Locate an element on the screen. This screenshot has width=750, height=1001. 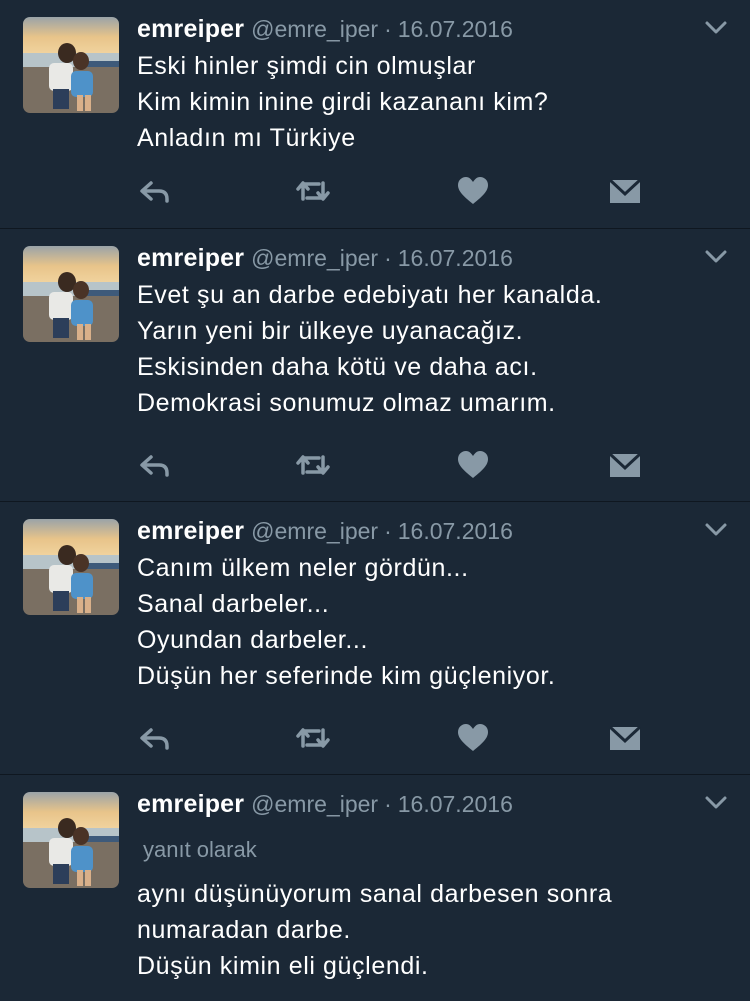
tweet-text-line: Kim kimin inine girdi kazananı kim? is located at coordinates (343, 102).